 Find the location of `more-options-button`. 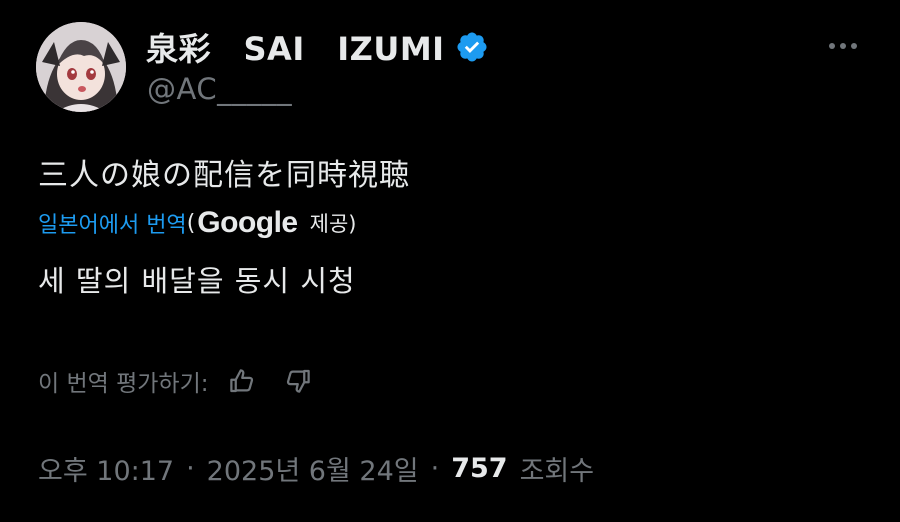

more-options-button is located at coordinates (843, 46).